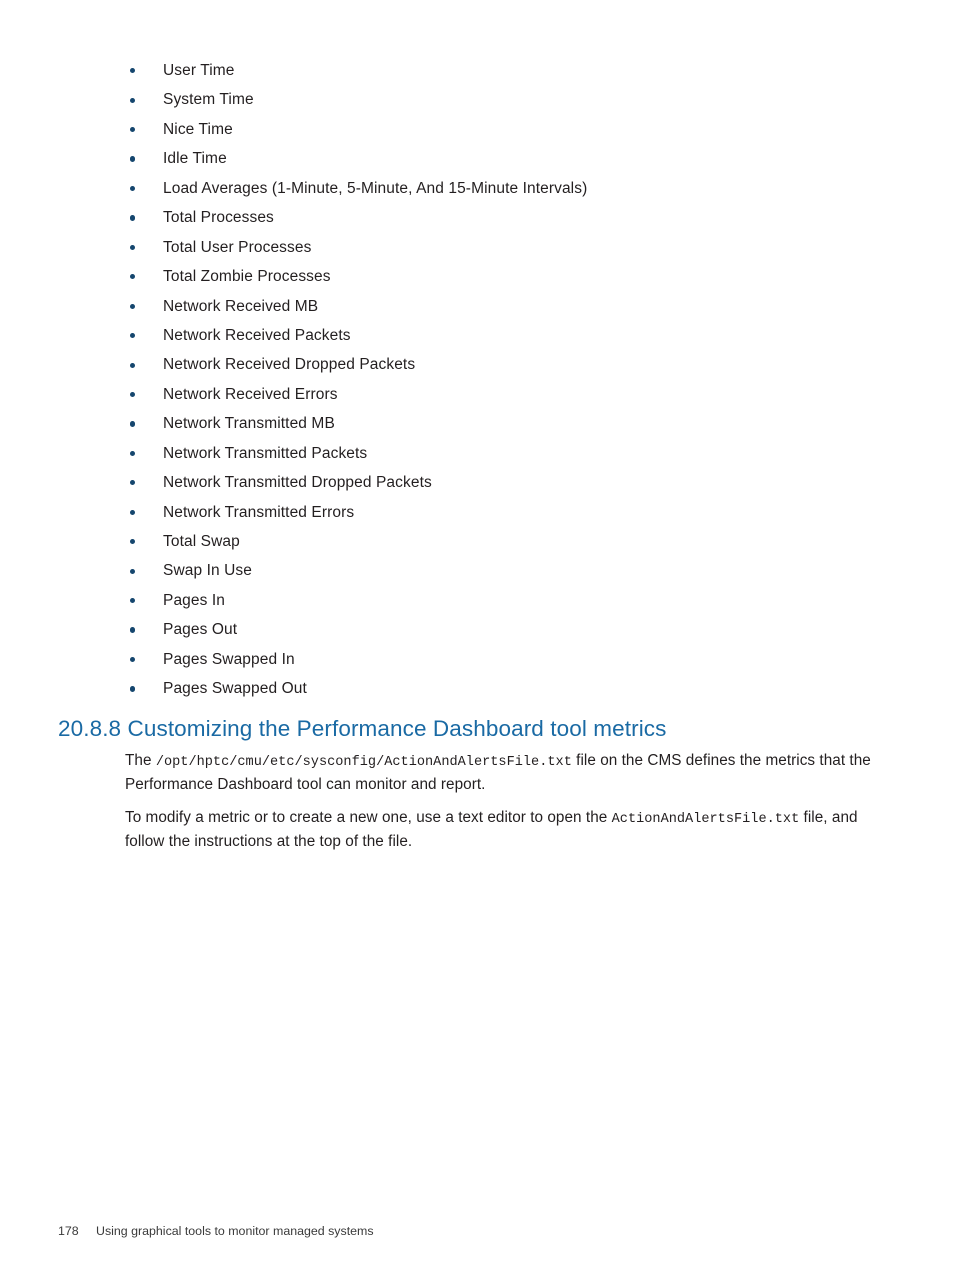 The image size is (954, 1271). What do you see at coordinates (440, 70) in the screenshot?
I see `list-item: User Time` at bounding box center [440, 70].